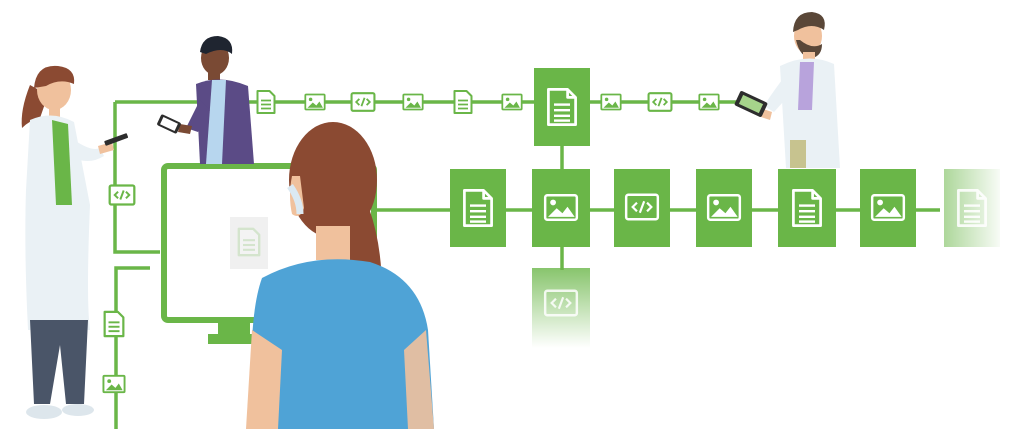  Describe the element at coordinates (562, 107) in the screenshot. I see `top-document-node` at that location.